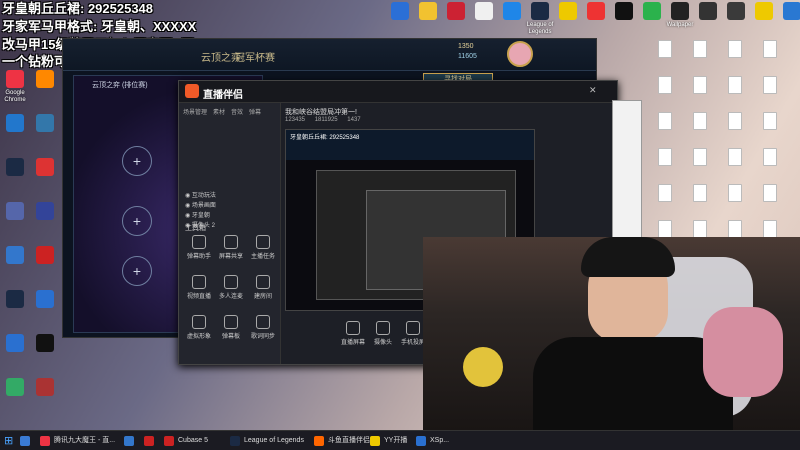 Image resolution: width=800 pixels, height=450 pixels. I want to click on taskbar-item: YY开播, so click(389, 441).